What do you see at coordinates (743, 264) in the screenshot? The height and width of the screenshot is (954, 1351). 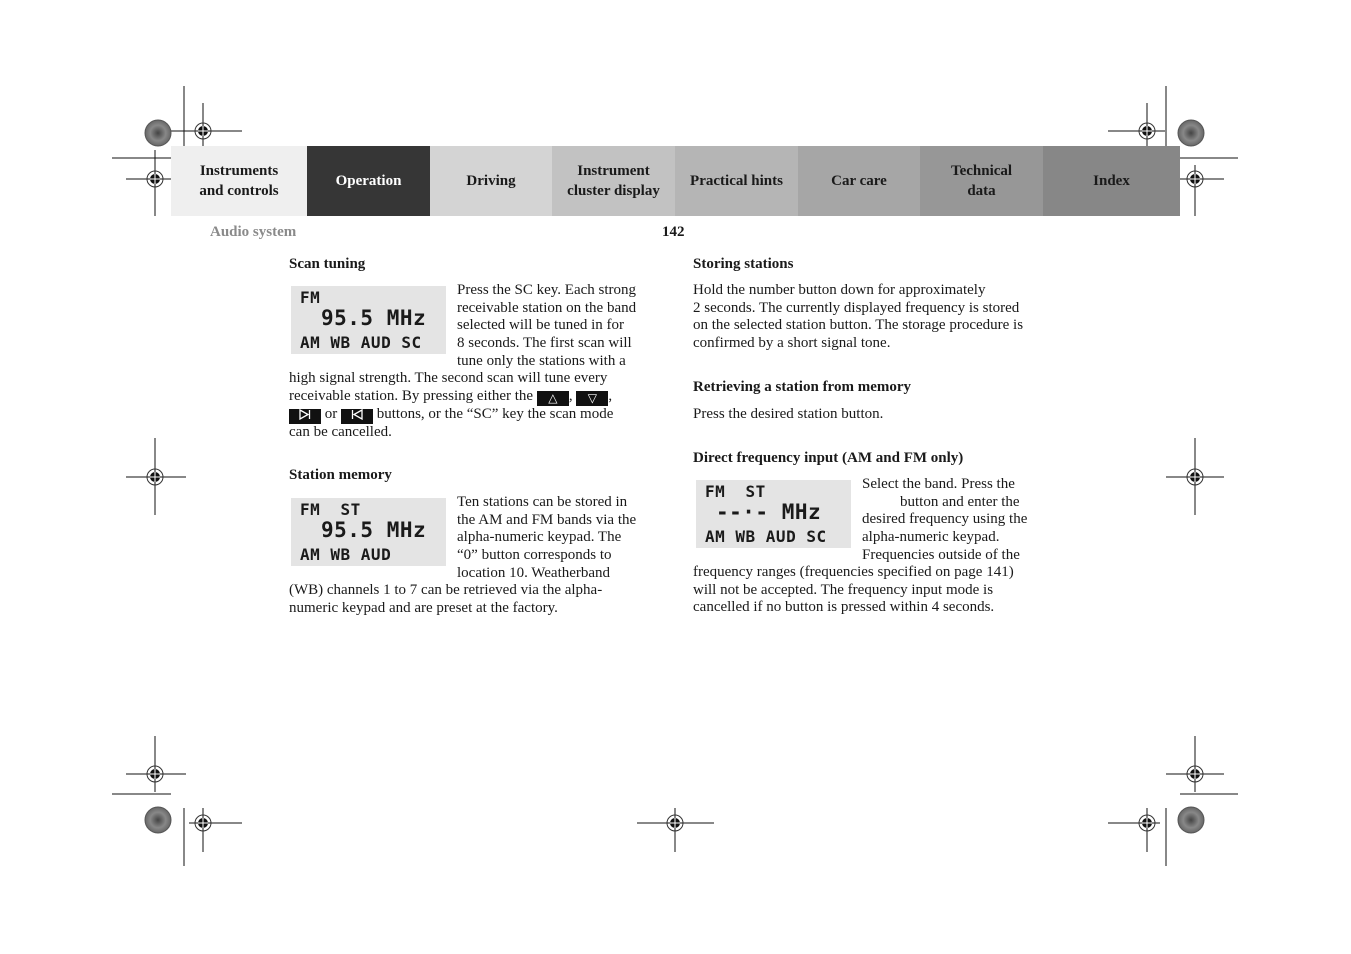 I see `heading-storing-stations: Storing stations` at bounding box center [743, 264].